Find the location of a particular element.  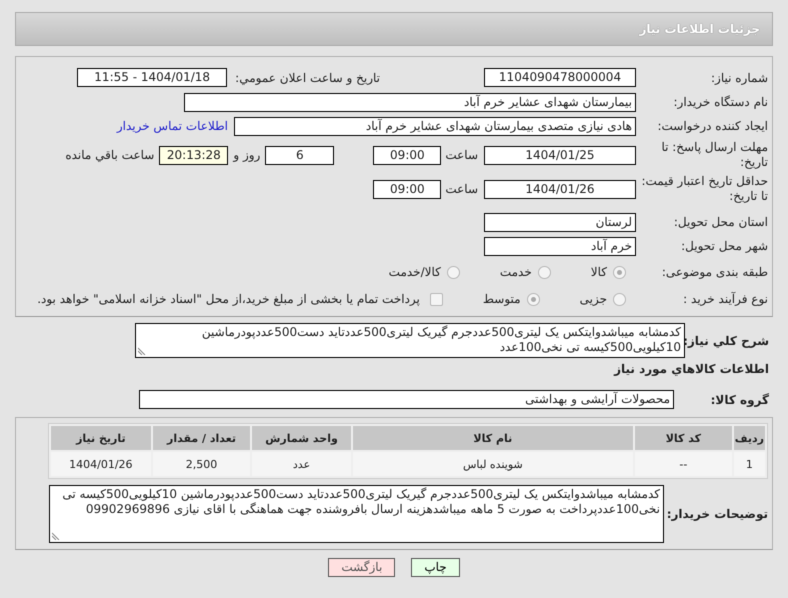

buyer-notes-field: کدمشابه میباشدوایتکس یک لیتری500عددجرم گیریک لیتری500عددتاید دست500عددپودرماشین 10کیلویی500کیسه تی نخی100عددپرداخت به صورت 5 ماهه میباشدهزینه ارسال بافروشنده جهت هماهنگی با اقای نیازی 09902969896 is located at coordinates (356, 514).